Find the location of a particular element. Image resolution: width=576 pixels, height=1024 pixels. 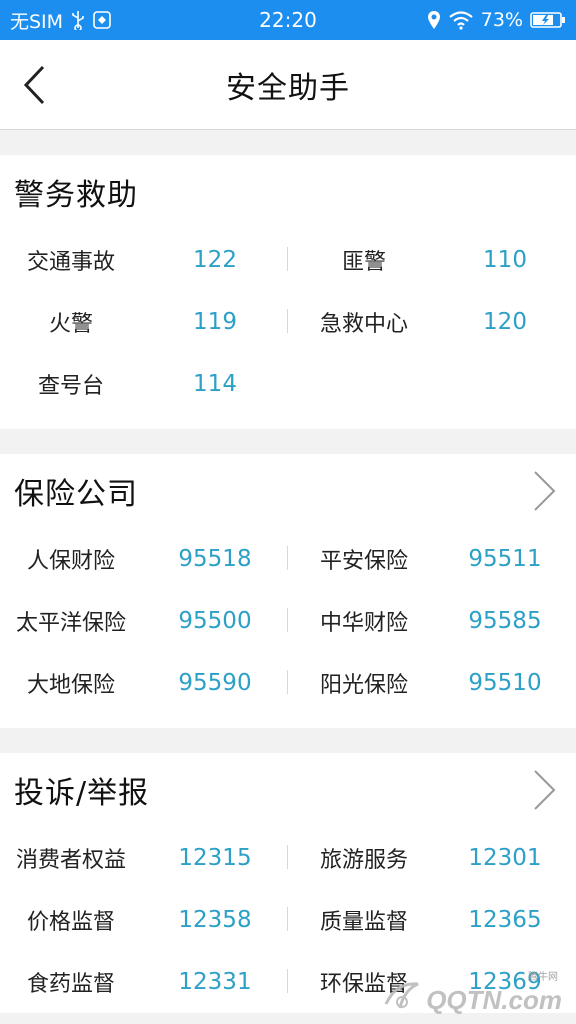

section-title: 投诉/举报 is located at coordinates (82, 793).